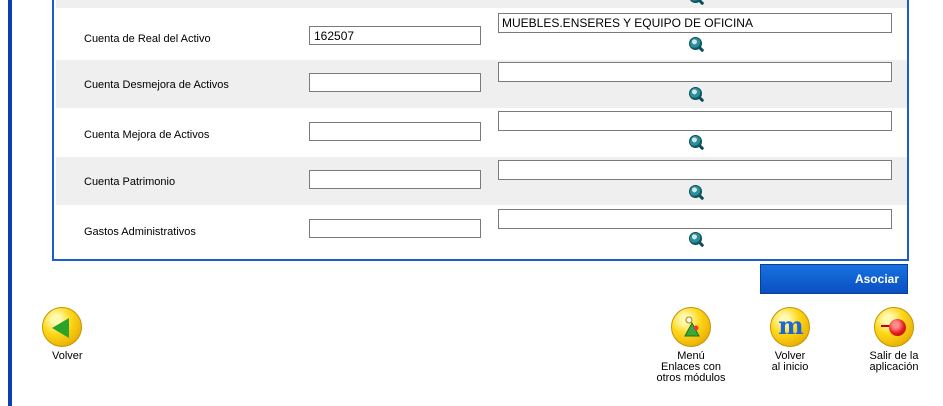 Image resolution: width=943 pixels, height=406 pixels. Describe the element at coordinates (834, 279) in the screenshot. I see `asociar-button: Asociar` at that location.